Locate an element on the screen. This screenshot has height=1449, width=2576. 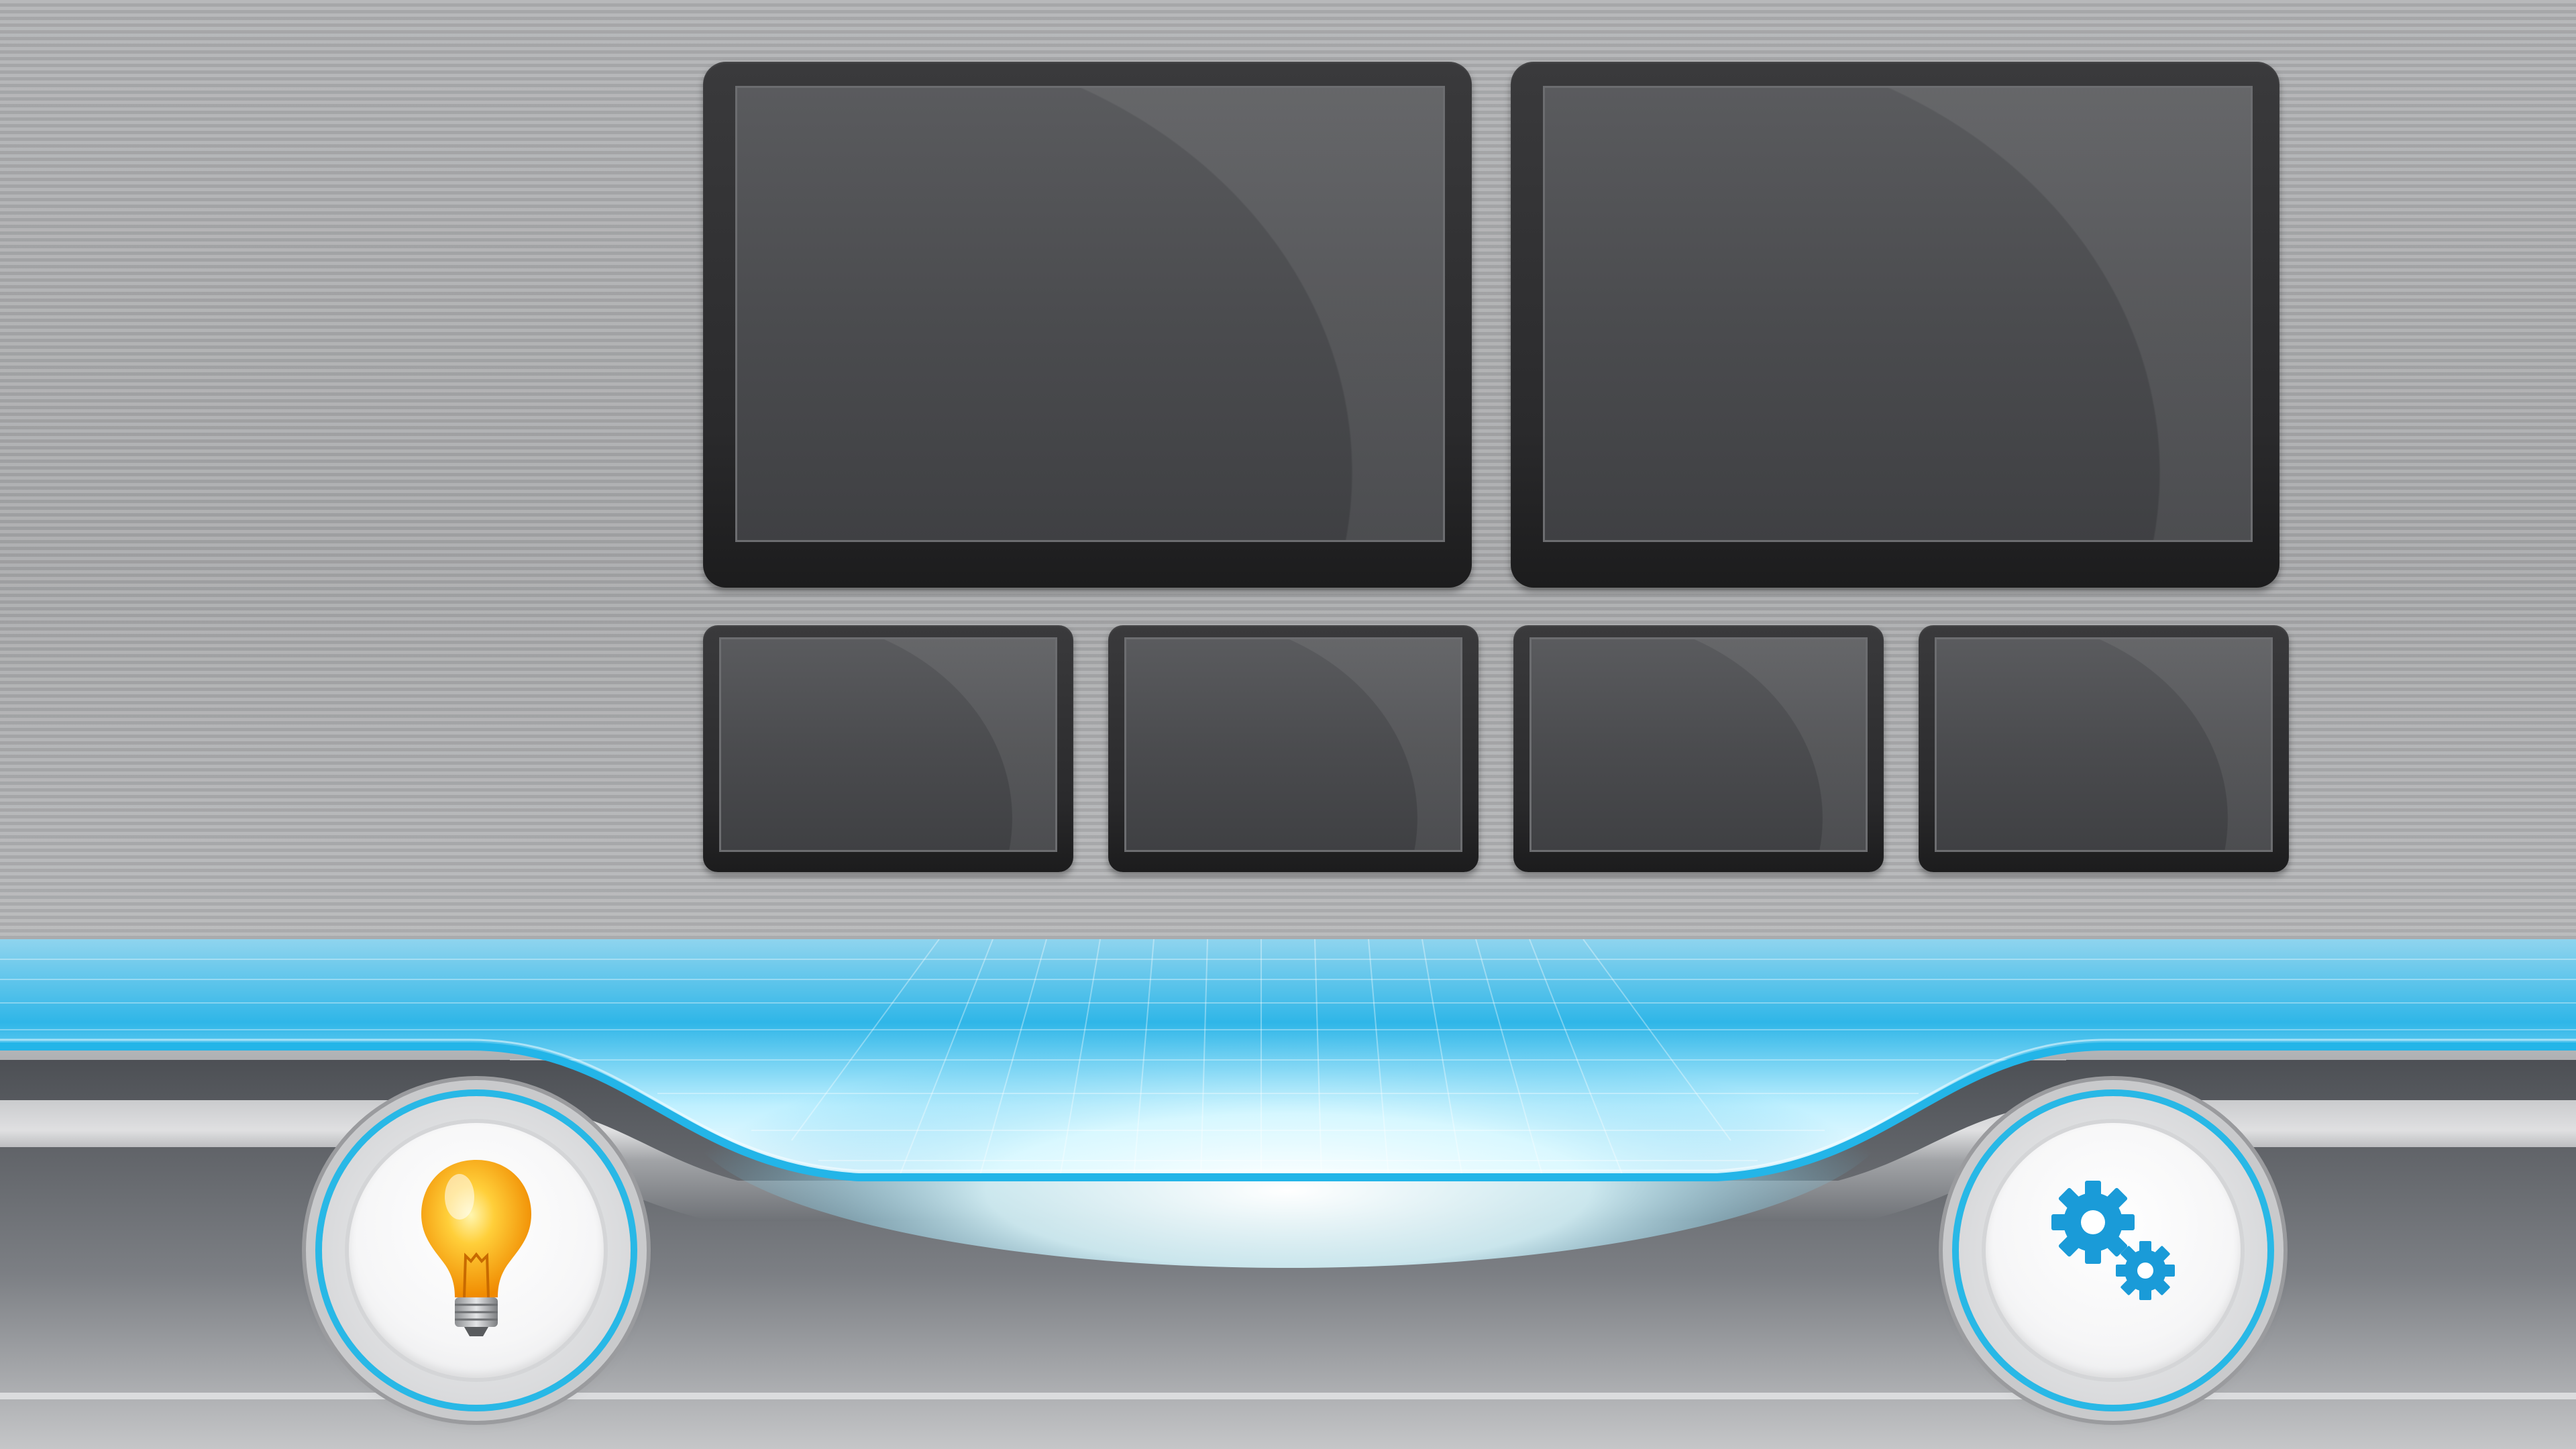
settings-button is located at coordinates (2113, 1250).